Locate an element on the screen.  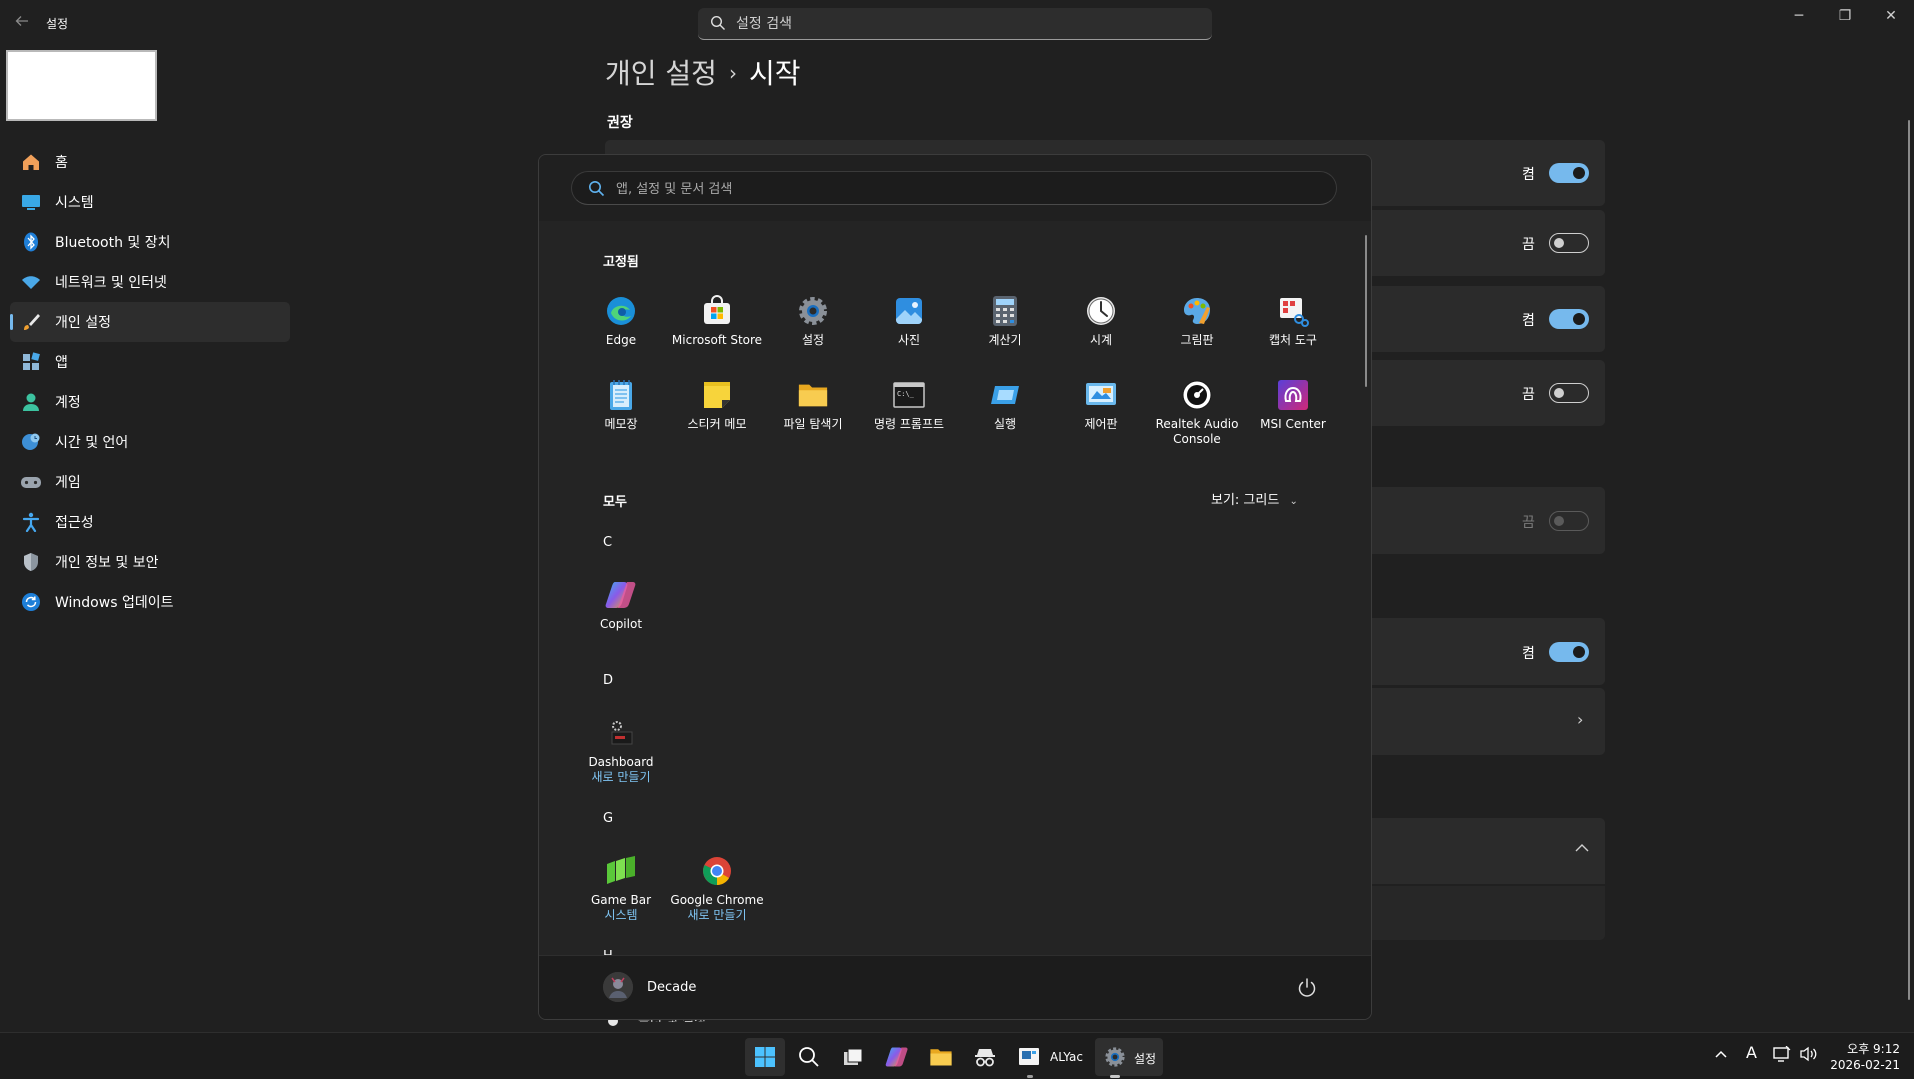
app-label: 설정 is located at coordinates (813, 340).